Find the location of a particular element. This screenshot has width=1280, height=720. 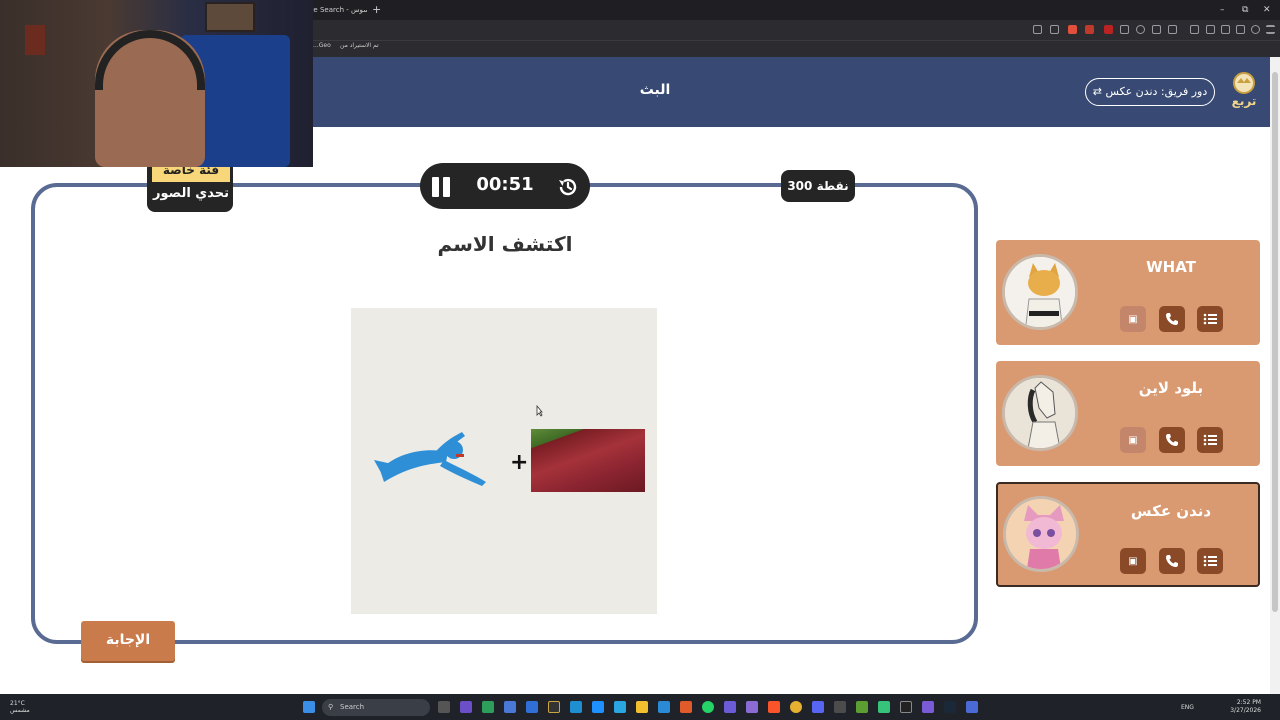

search-icon: ⚲ is located at coordinates (331, 707).